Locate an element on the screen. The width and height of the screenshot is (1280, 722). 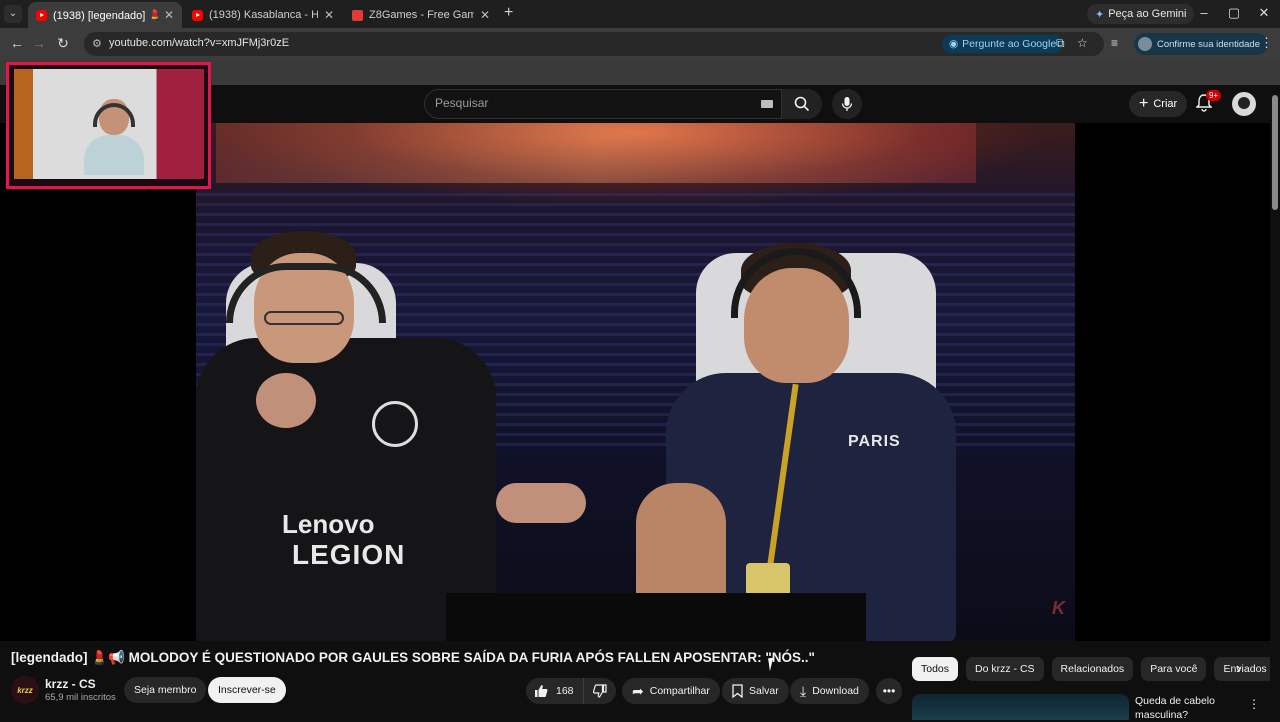
recommendation-title: Queda de cabelo masculina? is located at coordinates (1185, 708).